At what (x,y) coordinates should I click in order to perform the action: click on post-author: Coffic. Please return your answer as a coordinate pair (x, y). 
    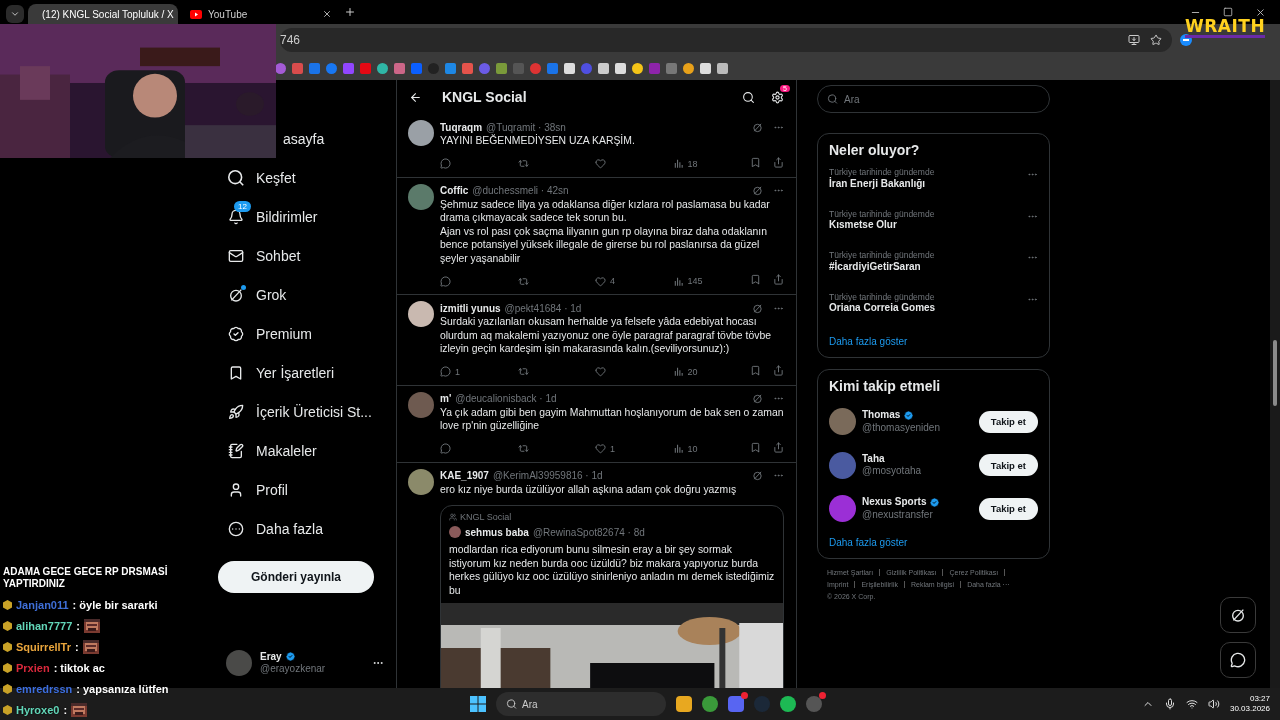
    Looking at the image, I should click on (454, 190).